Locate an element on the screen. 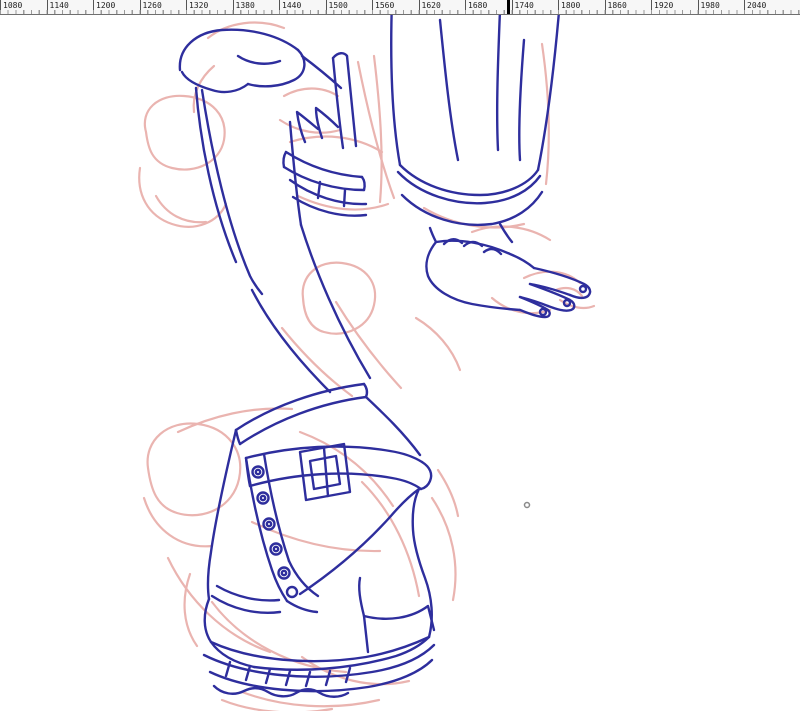  ruler-label: 1380 is located at coordinates (243, 7).